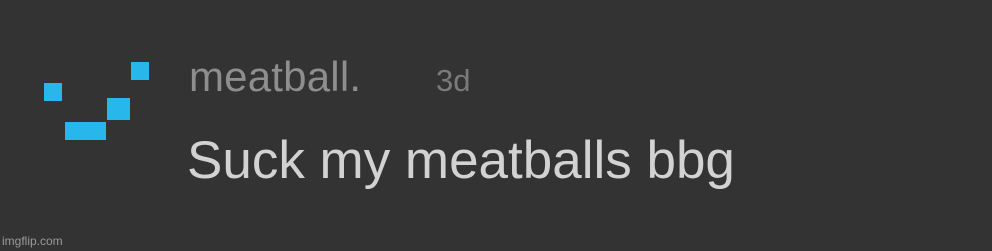 This screenshot has width=992, height=251. What do you see at coordinates (32, 241) in the screenshot?
I see `imgflip-watermark: imgflip.com` at bounding box center [32, 241].